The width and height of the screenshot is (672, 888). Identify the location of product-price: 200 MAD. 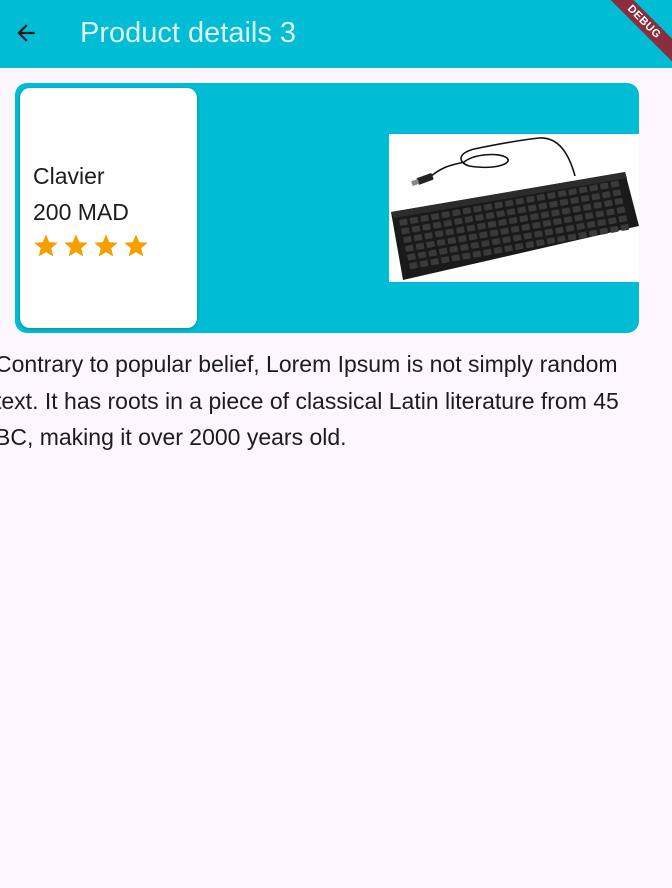
(81, 212).